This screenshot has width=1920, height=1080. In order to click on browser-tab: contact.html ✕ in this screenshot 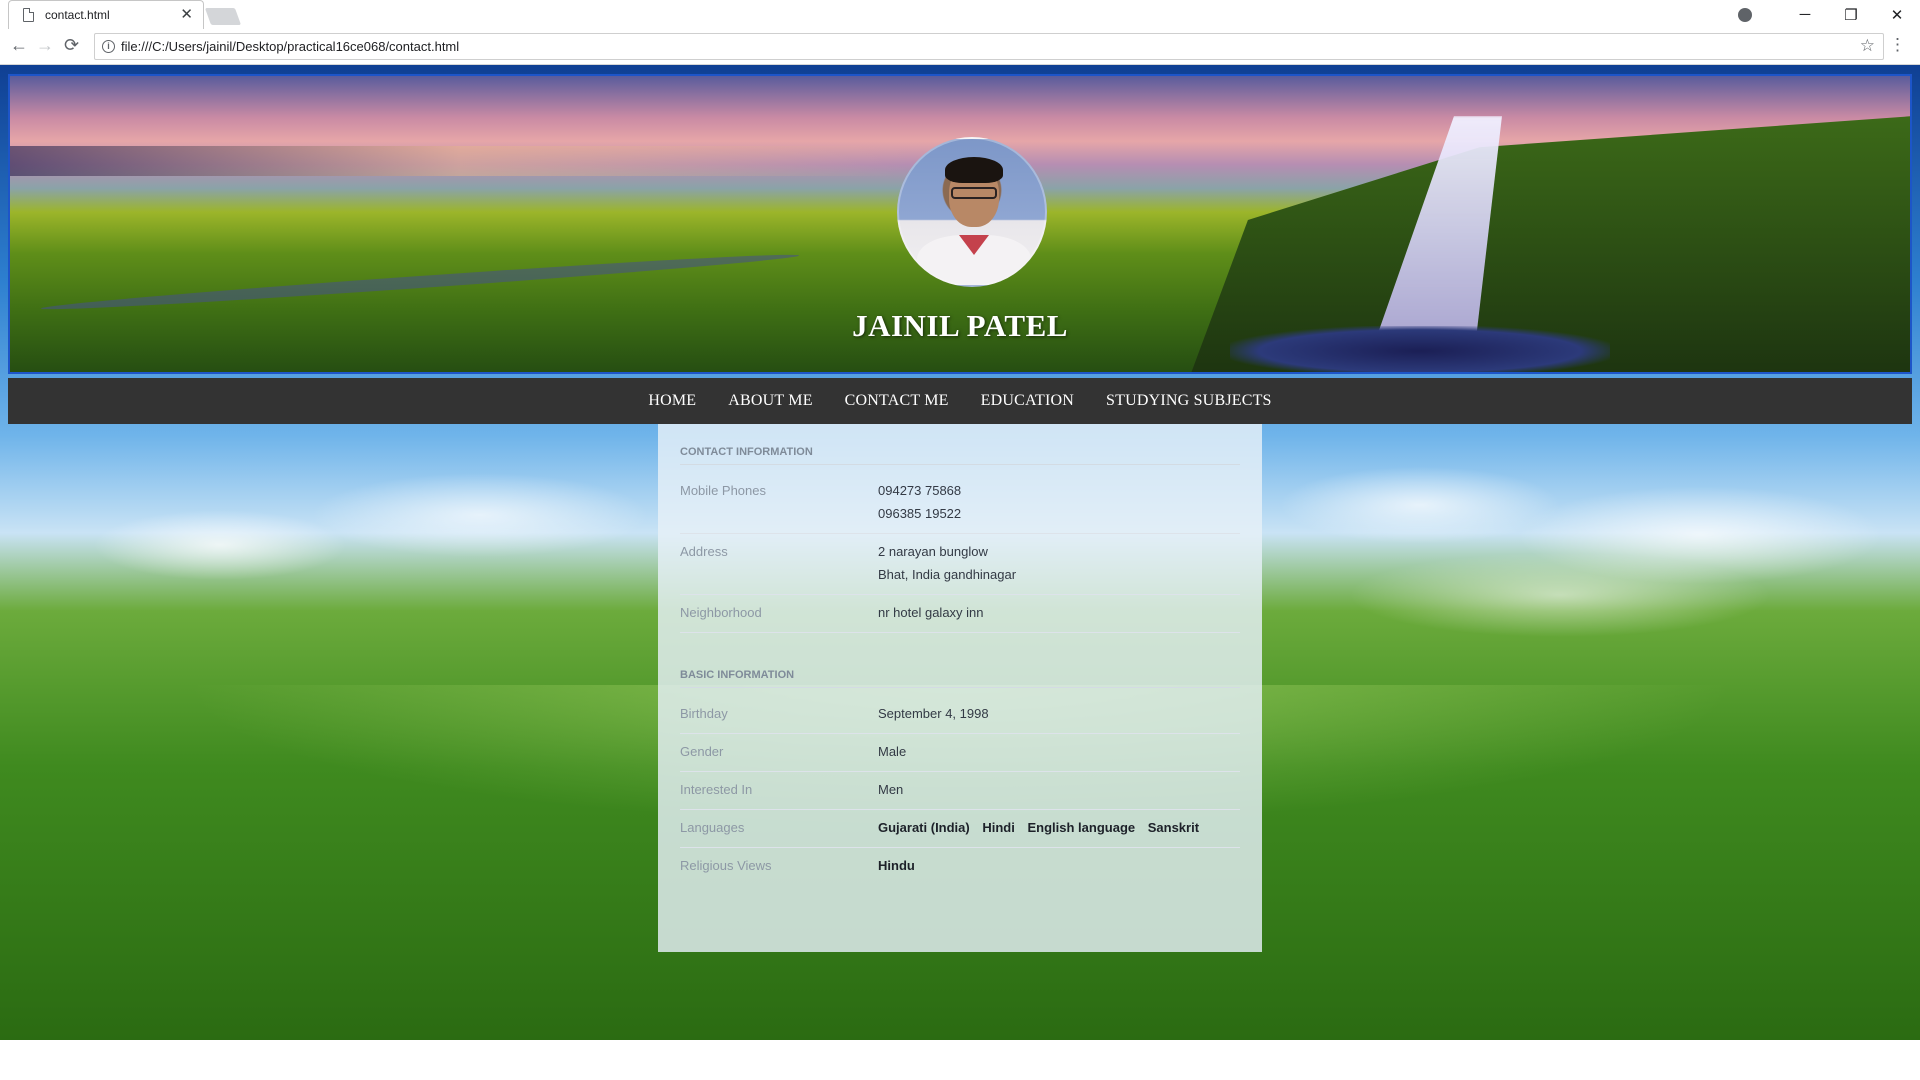, I will do `click(106, 14)`.